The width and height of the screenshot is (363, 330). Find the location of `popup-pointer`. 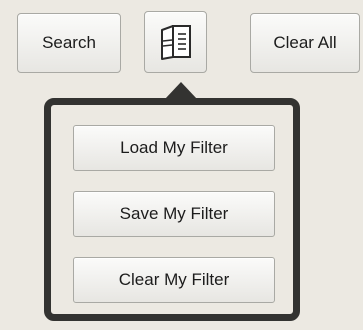

popup-pointer is located at coordinates (181, 90).